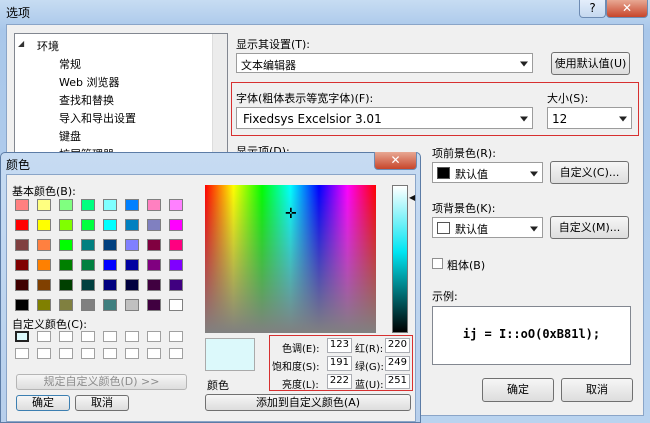 The width and height of the screenshot is (650, 423). Describe the element at coordinates (627, 9) in the screenshot. I see `close-button: ✕` at that location.